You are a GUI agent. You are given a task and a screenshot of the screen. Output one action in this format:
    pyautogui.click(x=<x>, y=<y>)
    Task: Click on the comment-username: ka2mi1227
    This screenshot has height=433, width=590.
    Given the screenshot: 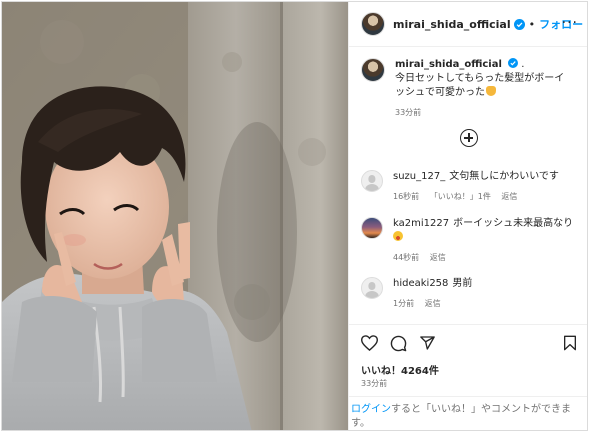 What is the action you would take?
    pyautogui.click(x=421, y=223)
    